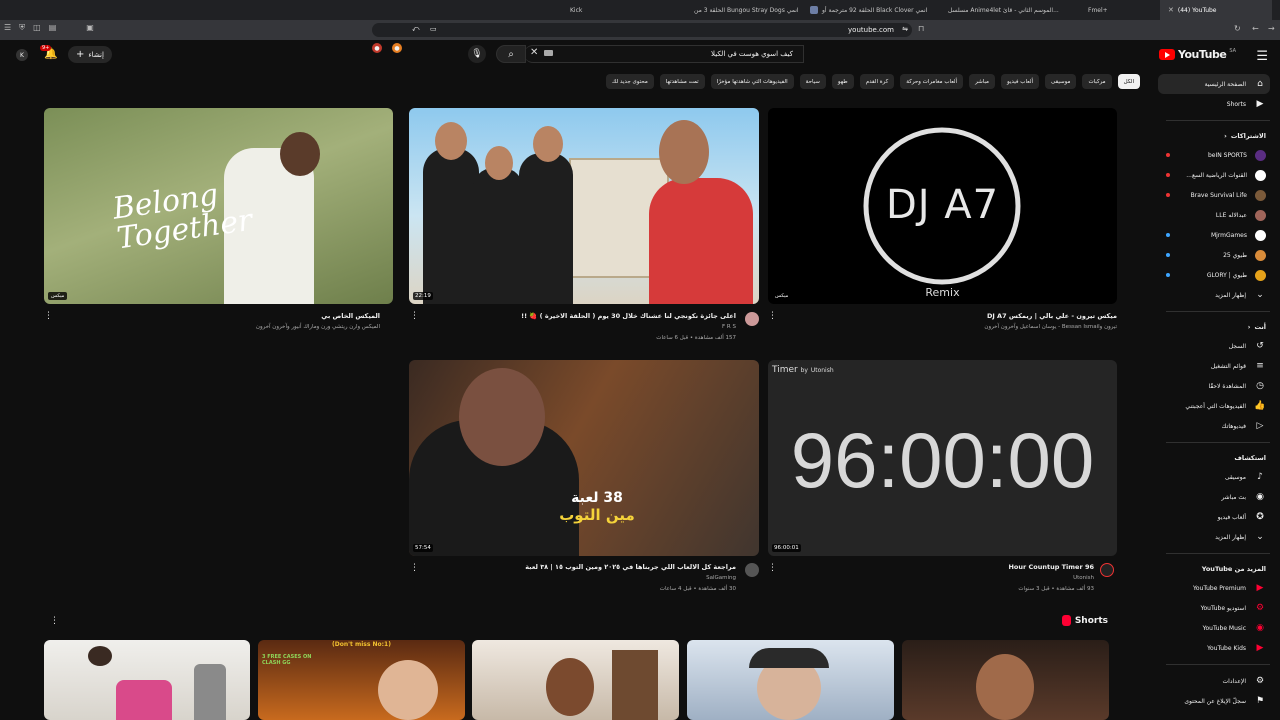 The height and width of the screenshot is (720, 1280). What do you see at coordinates (22, 28) in the screenshot?
I see `shield-icon: ⛨` at bounding box center [22, 28].